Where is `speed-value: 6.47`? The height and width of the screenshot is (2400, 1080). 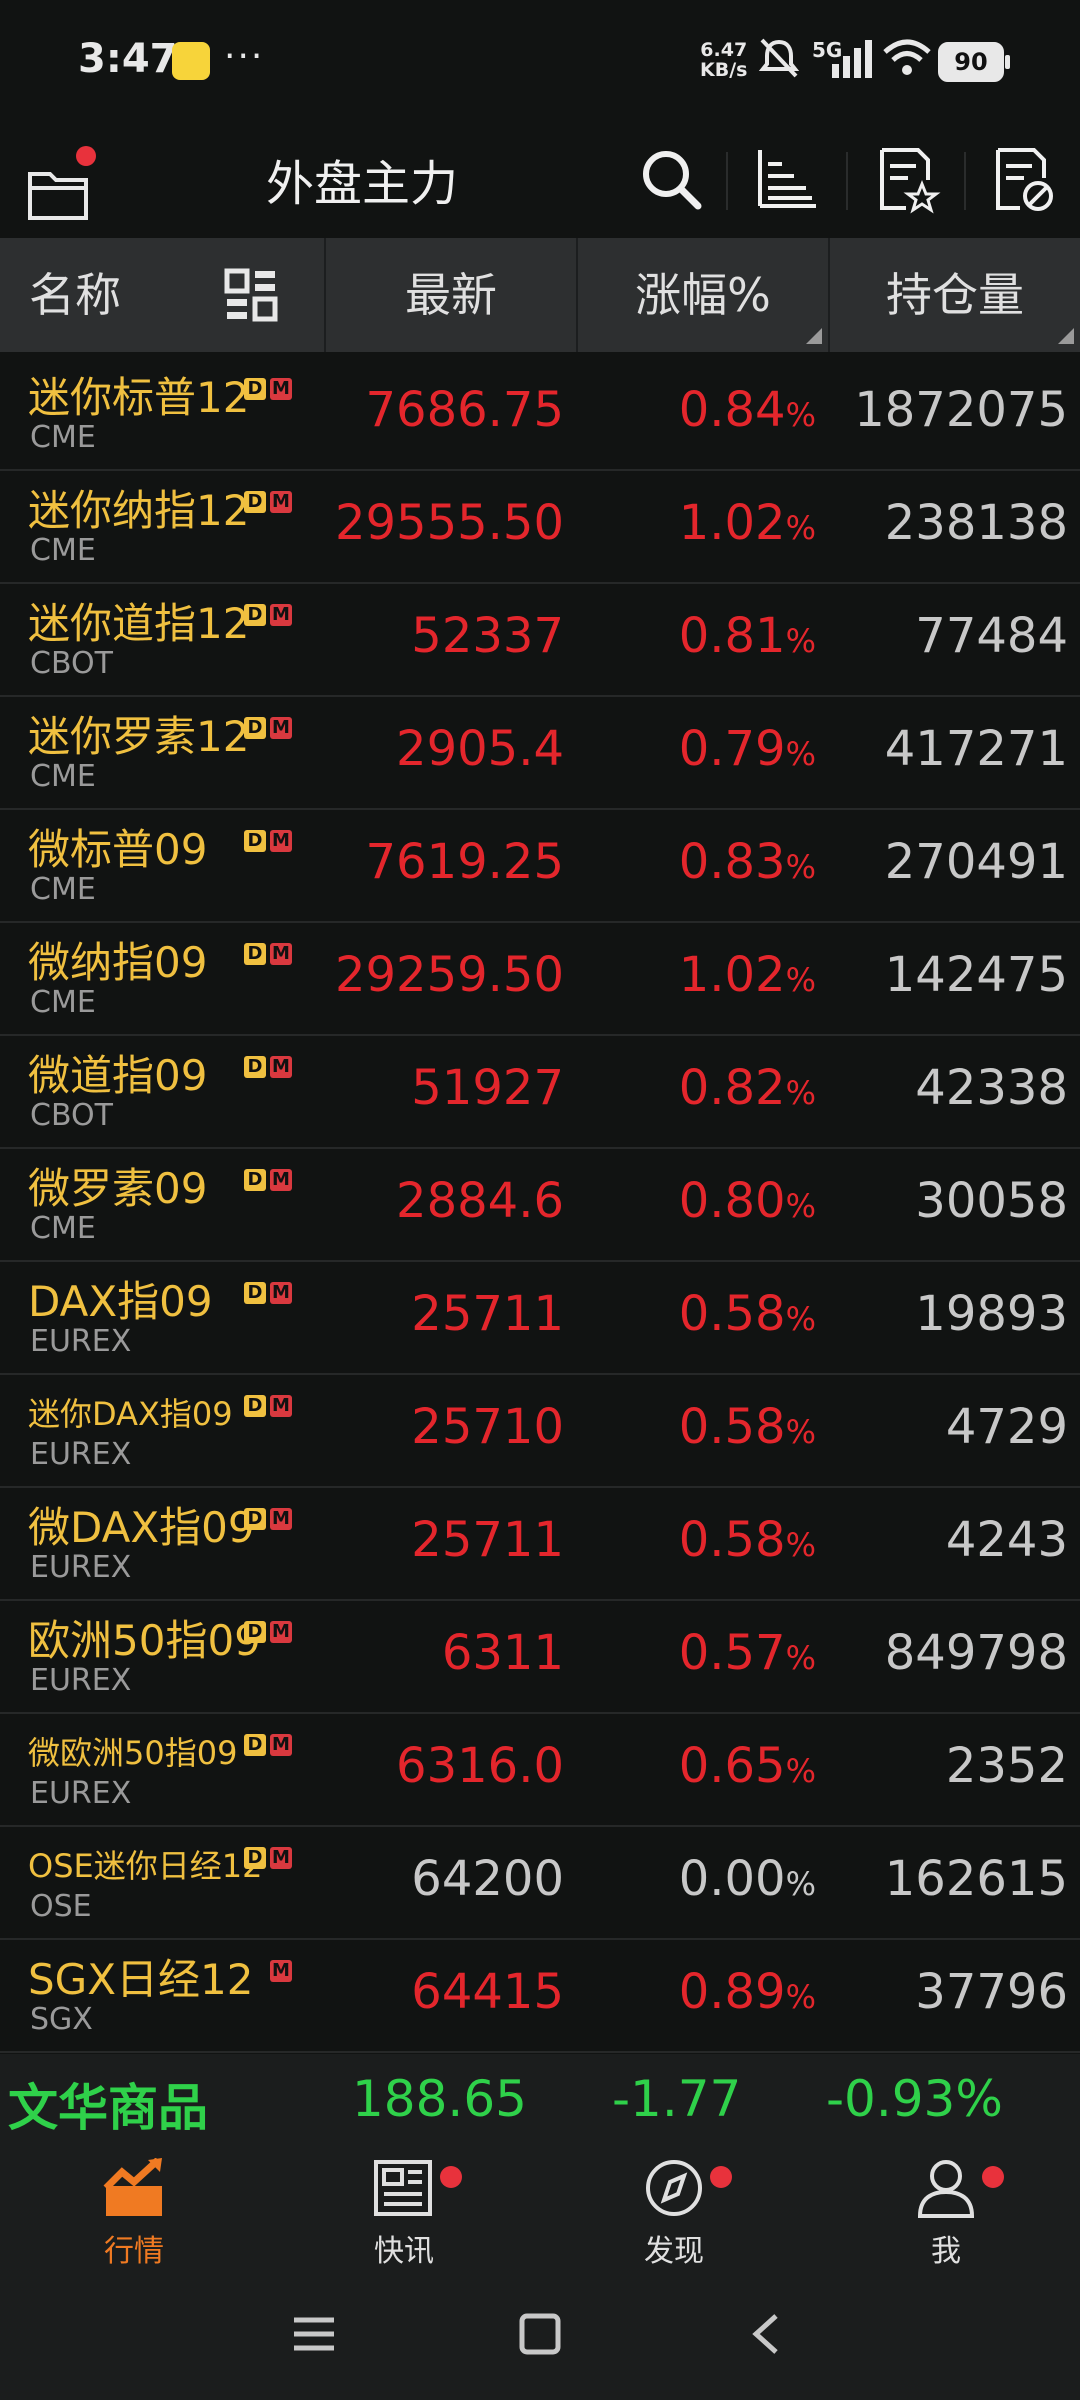
speed-value: 6.47 is located at coordinates (724, 50).